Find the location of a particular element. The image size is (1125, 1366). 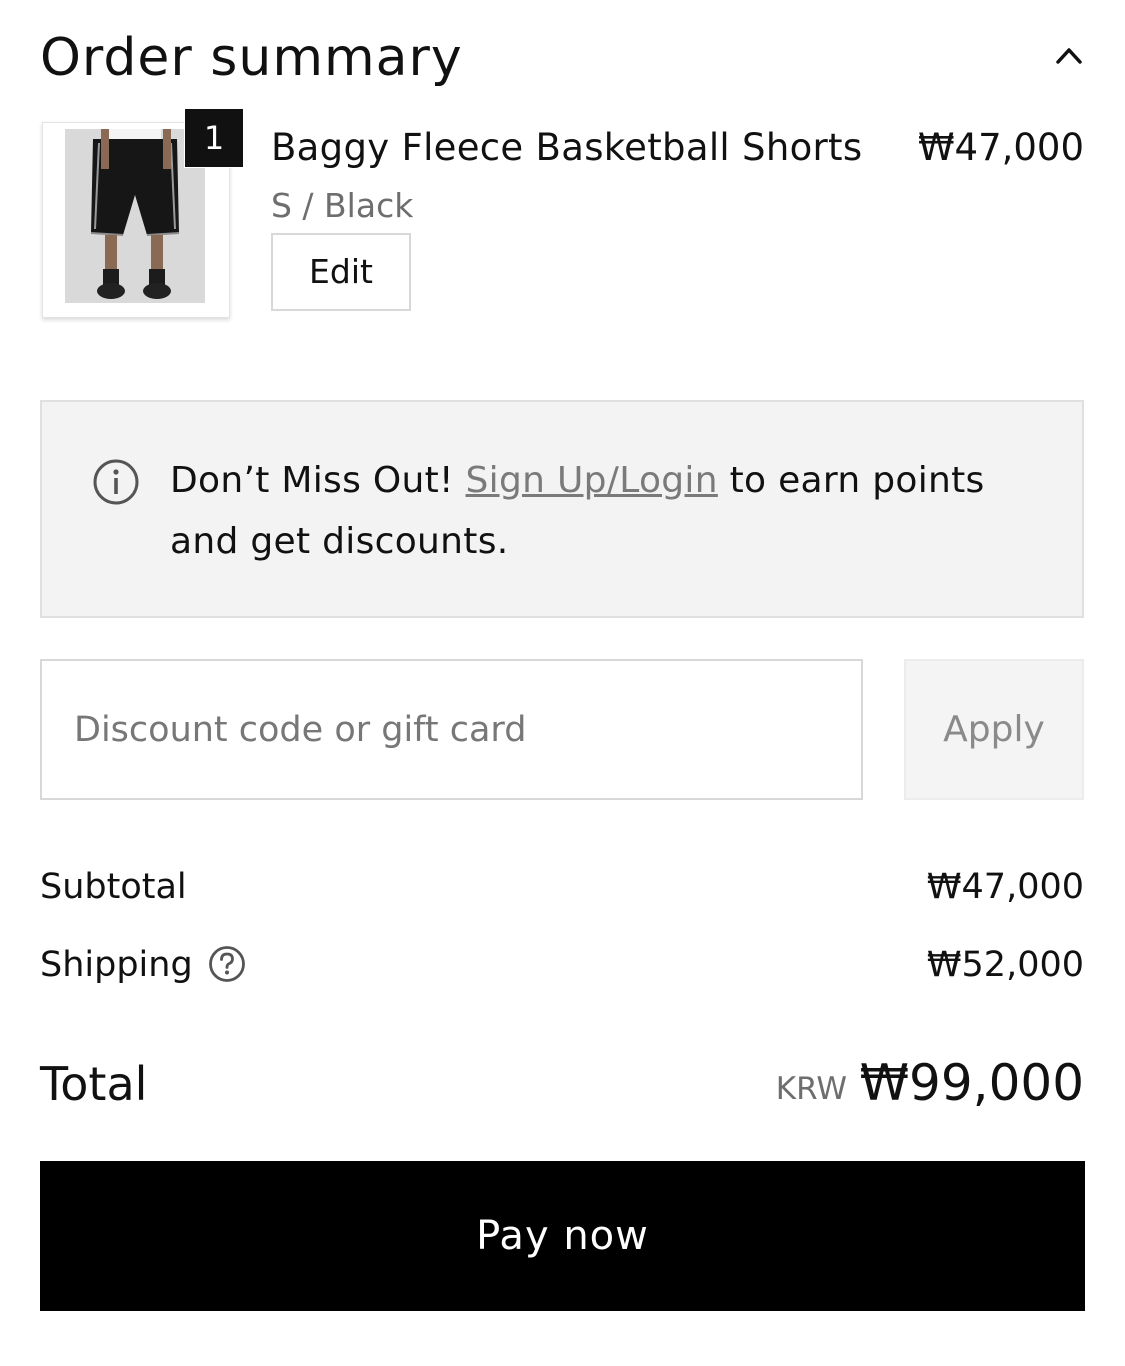

product-price: ₩47,000 is located at coordinates (1000, 147).